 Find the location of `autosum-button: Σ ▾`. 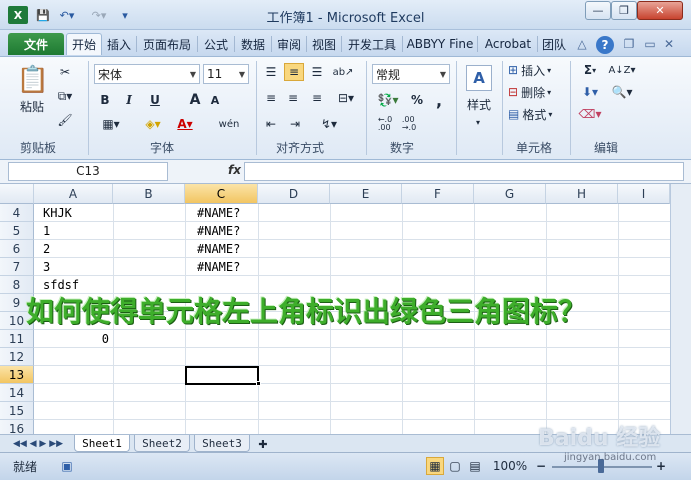

autosum-button: Σ ▾ is located at coordinates (590, 70).